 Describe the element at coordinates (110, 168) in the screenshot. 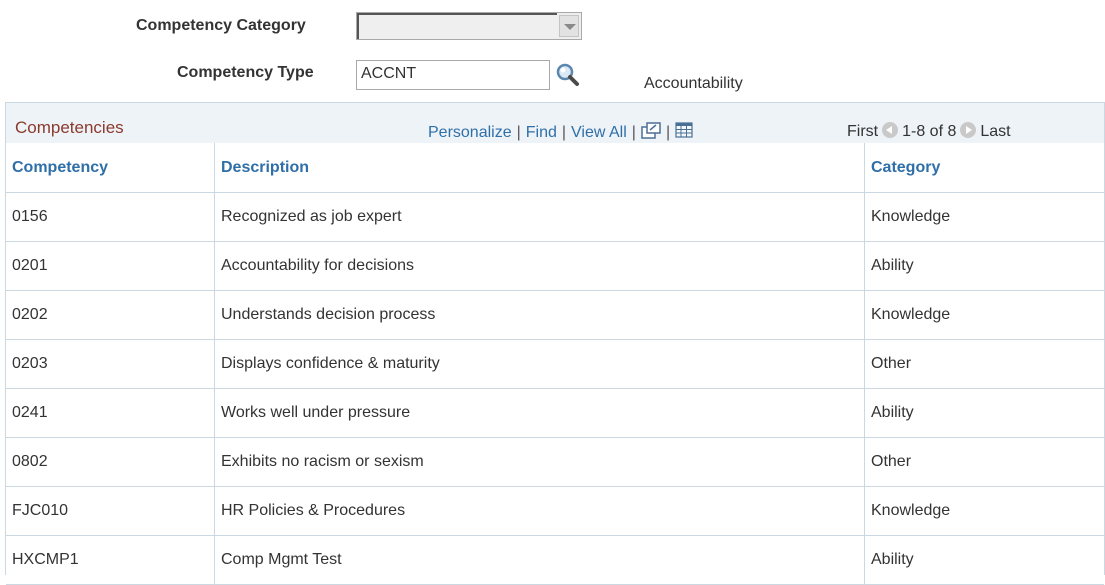

I see `column-header-competency: Competency` at that location.